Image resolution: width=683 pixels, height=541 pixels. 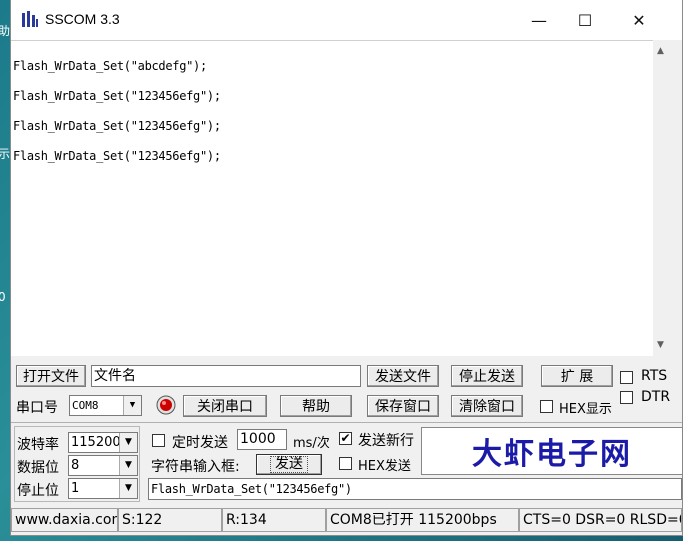 What do you see at coordinates (30, 19) in the screenshot?
I see `app-icon` at bounding box center [30, 19].